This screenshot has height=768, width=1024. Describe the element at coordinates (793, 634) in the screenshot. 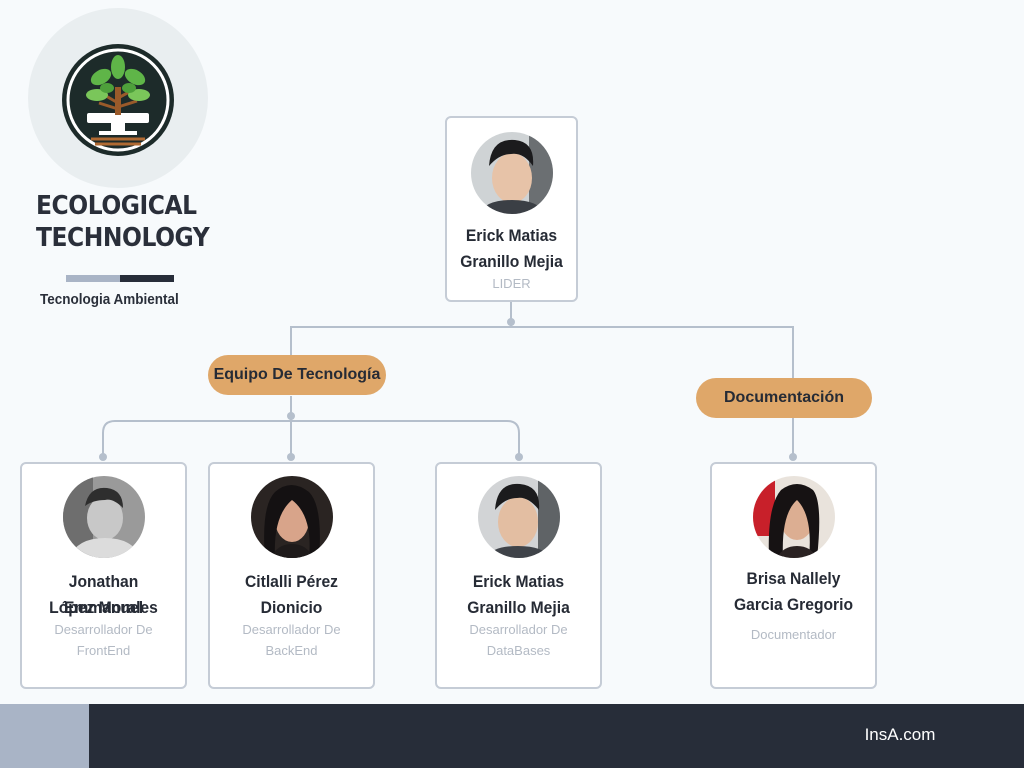

I see `member-role-line1: Documentador` at that location.